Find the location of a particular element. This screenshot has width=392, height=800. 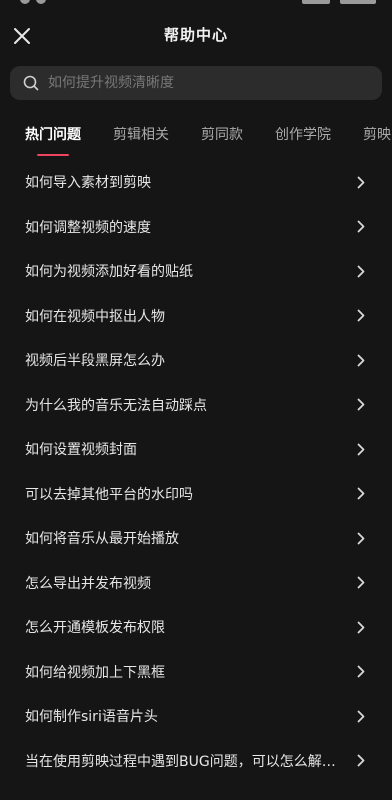

faq-label: 如何在视频中抠出人物 is located at coordinates (95, 316).